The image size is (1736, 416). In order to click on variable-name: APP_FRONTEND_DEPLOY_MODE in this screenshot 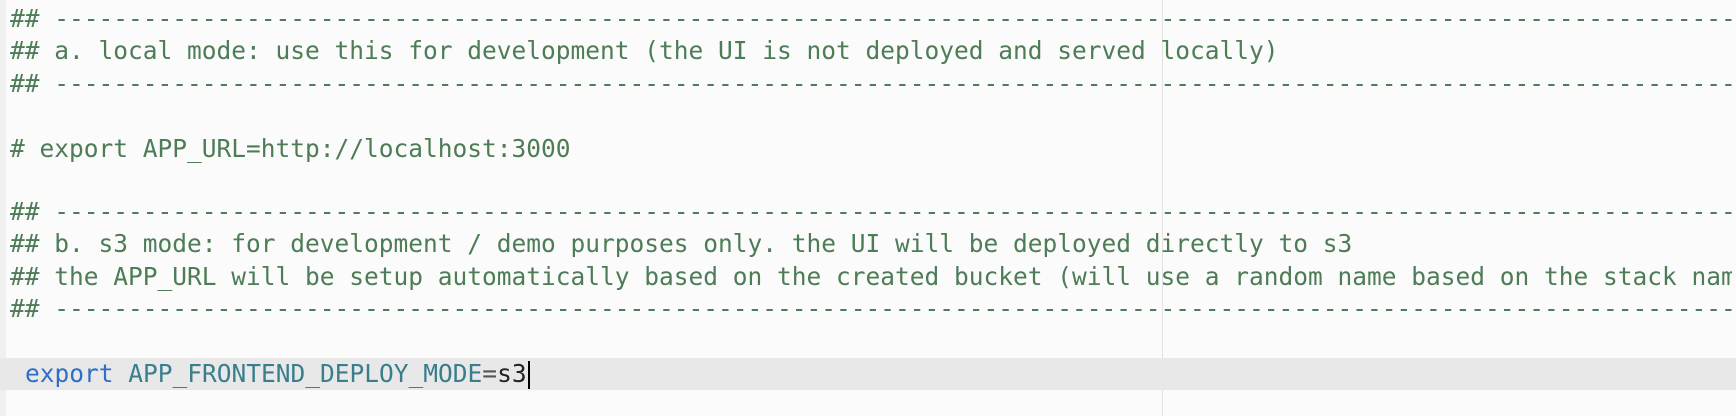, I will do `click(305, 373)`.